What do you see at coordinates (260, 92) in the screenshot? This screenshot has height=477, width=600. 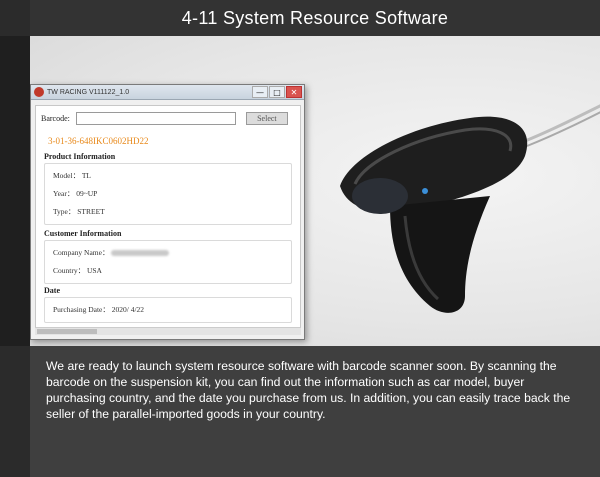 I see `minimize-button: —` at bounding box center [260, 92].